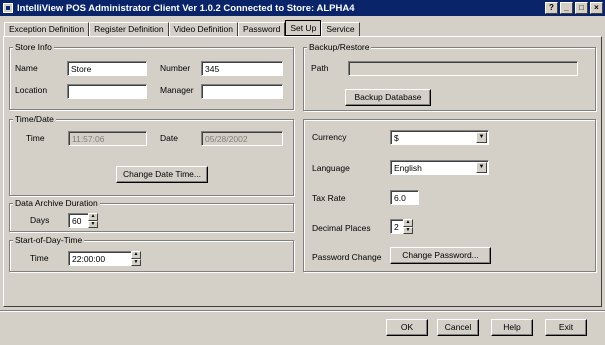  Describe the element at coordinates (169, 138) in the screenshot. I see `date-label: Date` at that location.